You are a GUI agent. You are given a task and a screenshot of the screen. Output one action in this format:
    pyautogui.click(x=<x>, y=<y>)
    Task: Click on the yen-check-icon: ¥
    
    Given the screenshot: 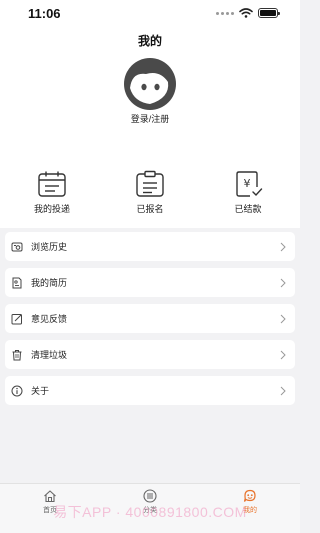 What is the action you would take?
    pyautogui.click(x=249, y=184)
    